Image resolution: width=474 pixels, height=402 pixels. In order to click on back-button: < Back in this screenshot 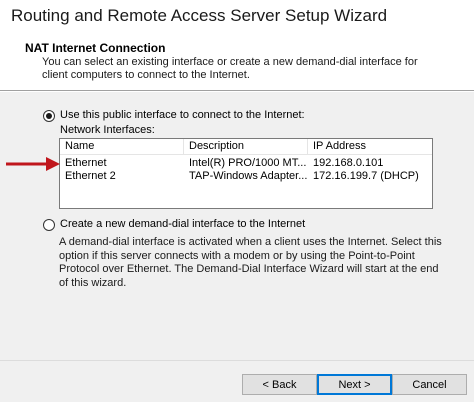, I will do `click(279, 384)`.